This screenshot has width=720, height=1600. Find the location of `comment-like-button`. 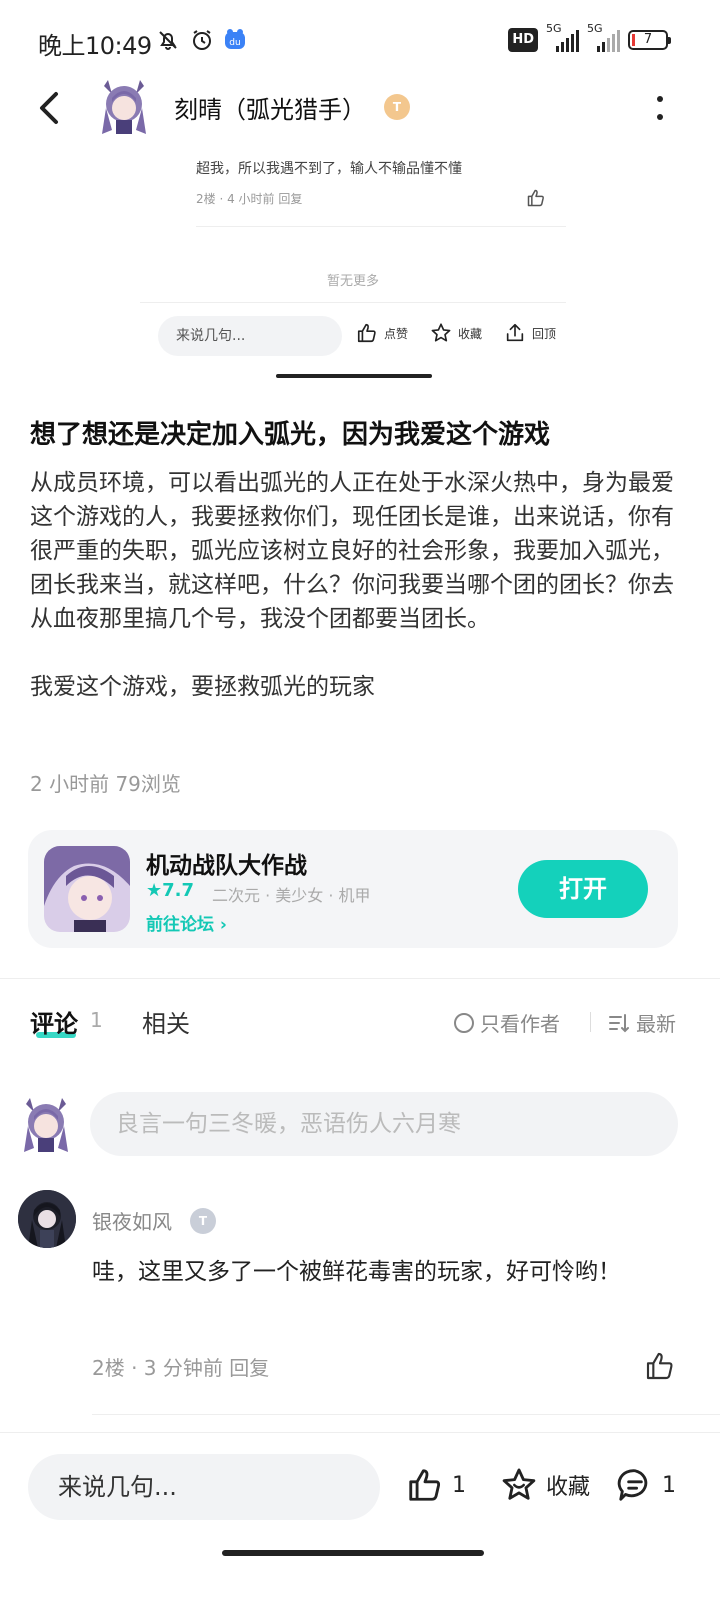

comment-like-button is located at coordinates (660, 1366).